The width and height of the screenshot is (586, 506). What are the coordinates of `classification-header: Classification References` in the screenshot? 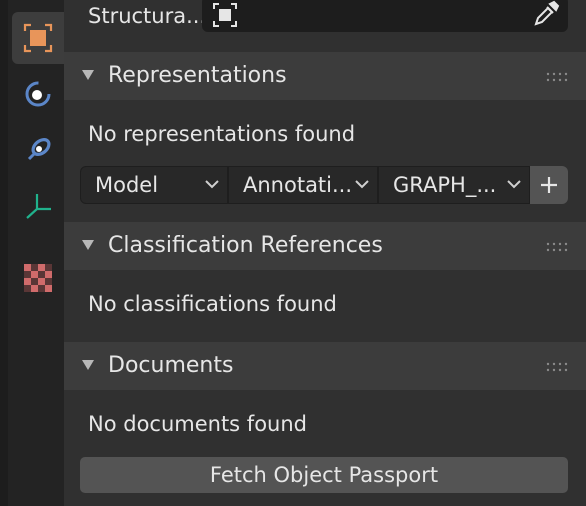 It's located at (325, 246).